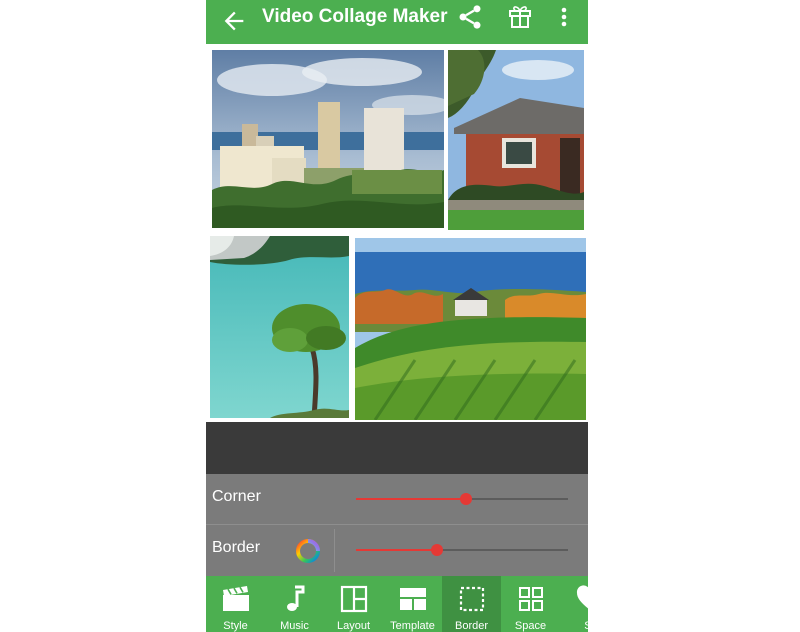  Describe the element at coordinates (353, 626) in the screenshot. I see `nav-label-layout: Layout` at that location.